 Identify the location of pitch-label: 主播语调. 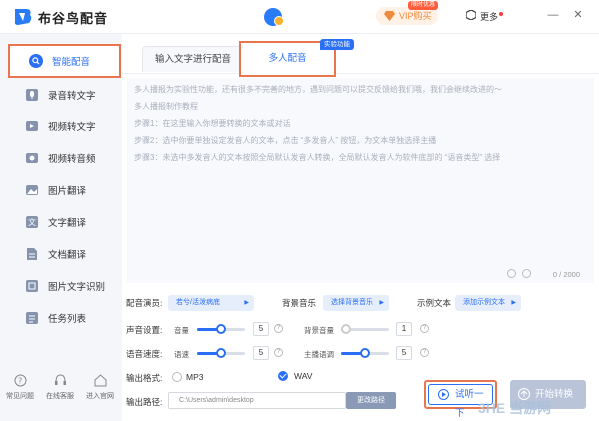
(319, 354).